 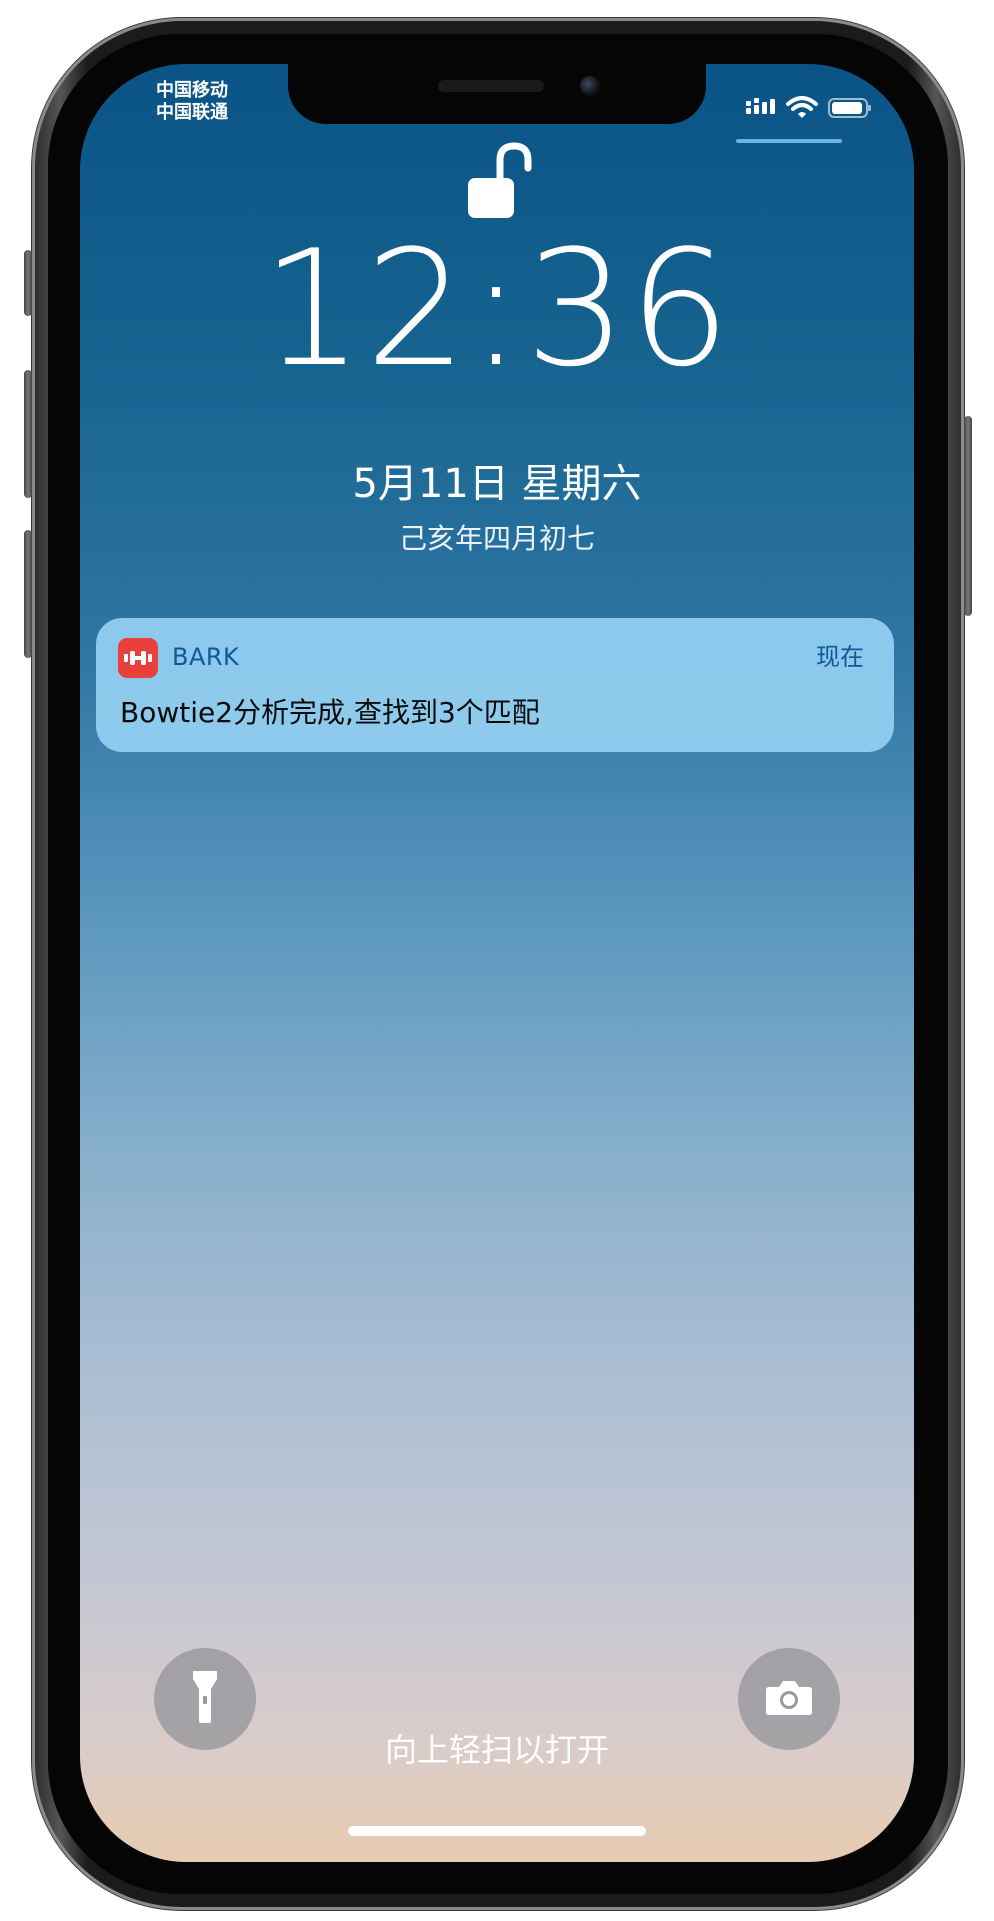 What do you see at coordinates (789, 1699) in the screenshot?
I see `camera-icon` at bounding box center [789, 1699].